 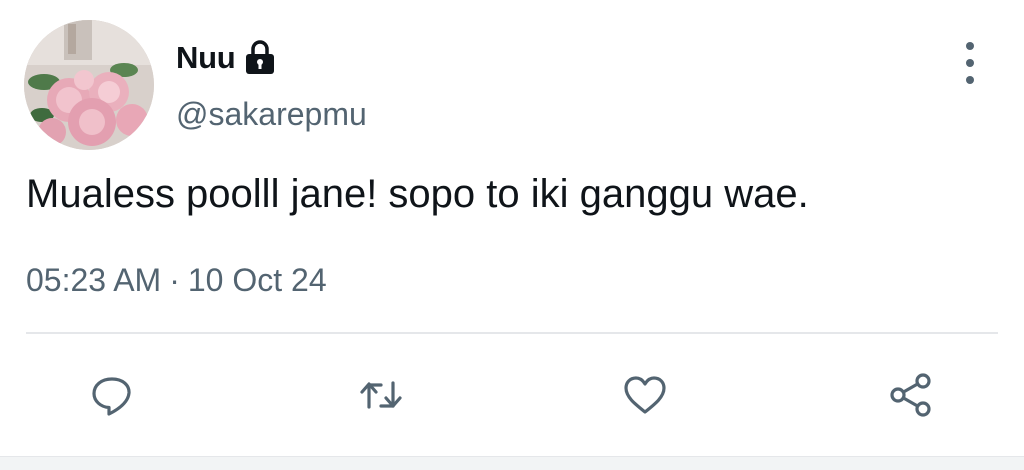 What do you see at coordinates (512, 396) in the screenshot?
I see `action-bar` at bounding box center [512, 396].